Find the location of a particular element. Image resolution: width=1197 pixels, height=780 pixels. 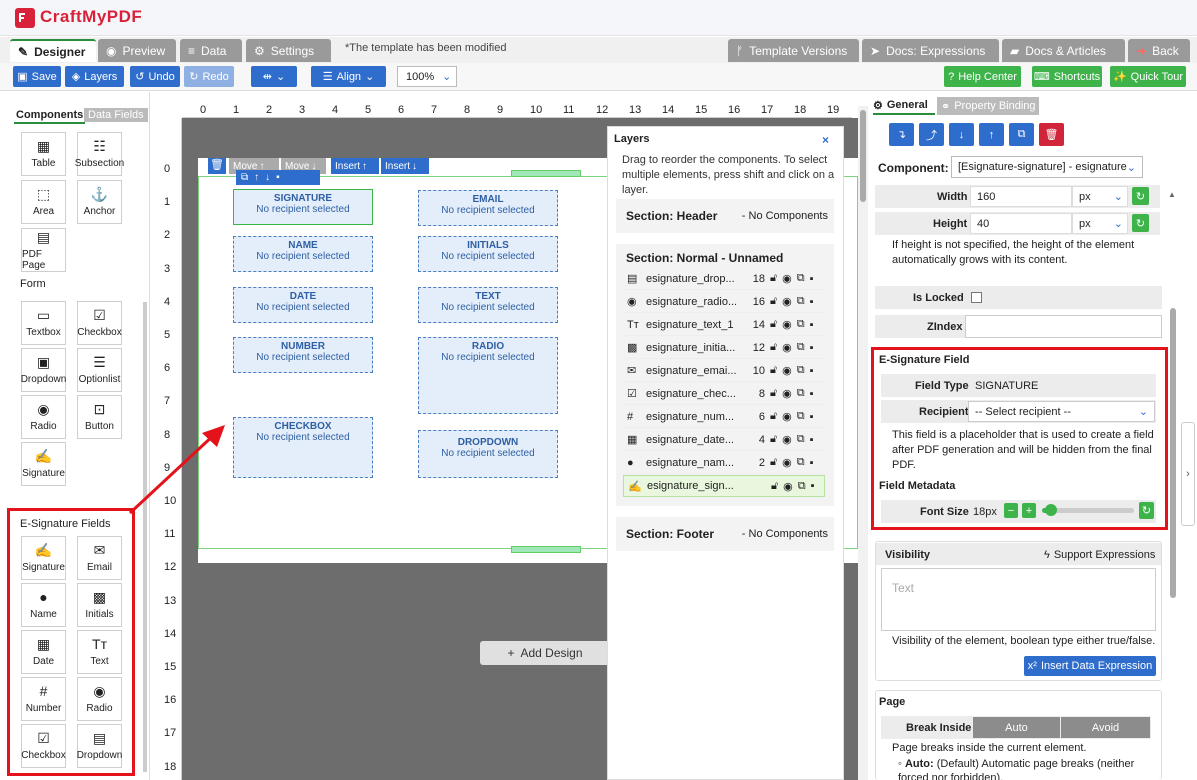

insert-above-button: Insert ↑ is located at coordinates (355, 166).